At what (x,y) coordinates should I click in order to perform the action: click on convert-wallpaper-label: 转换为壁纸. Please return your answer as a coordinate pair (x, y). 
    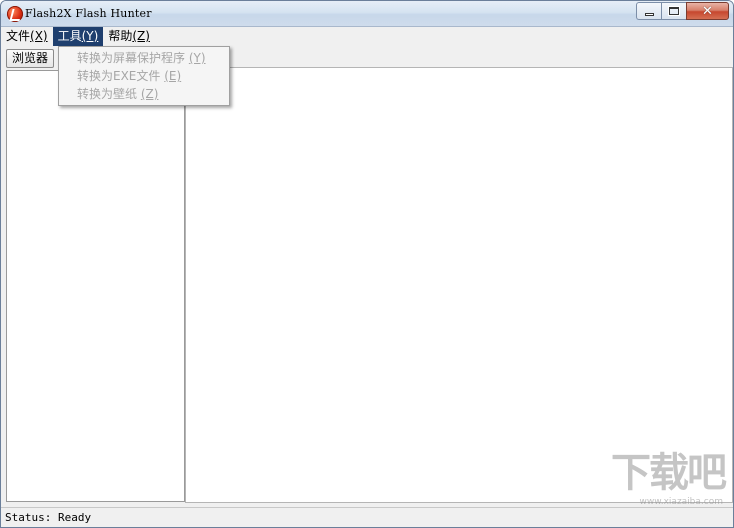
    Looking at the image, I should click on (107, 94).